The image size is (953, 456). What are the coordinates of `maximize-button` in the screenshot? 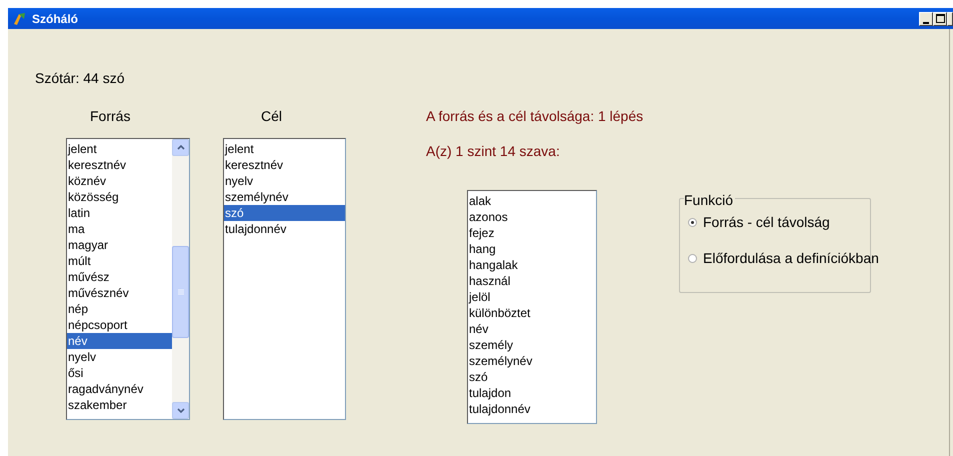 It's located at (940, 19).